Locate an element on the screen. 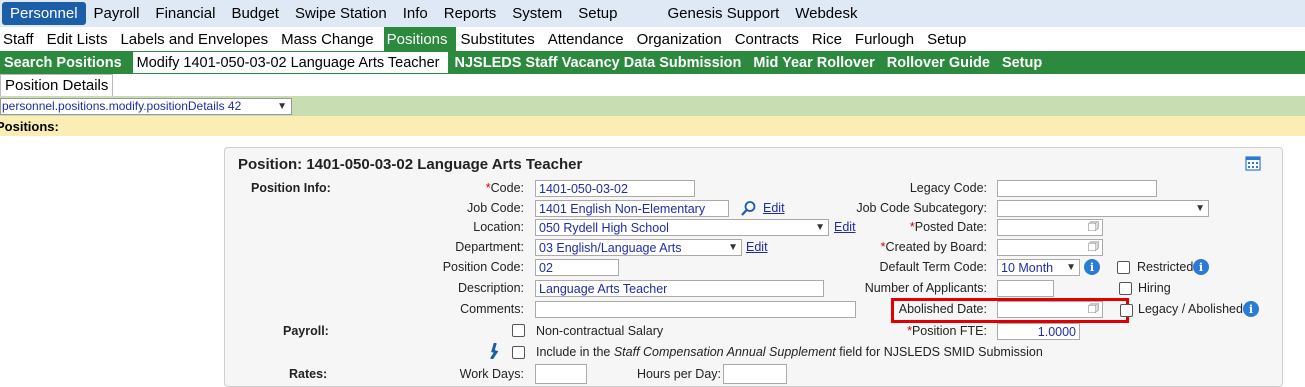 The height and width of the screenshot is (387, 1305). menu-info: Info is located at coordinates (415, 13).